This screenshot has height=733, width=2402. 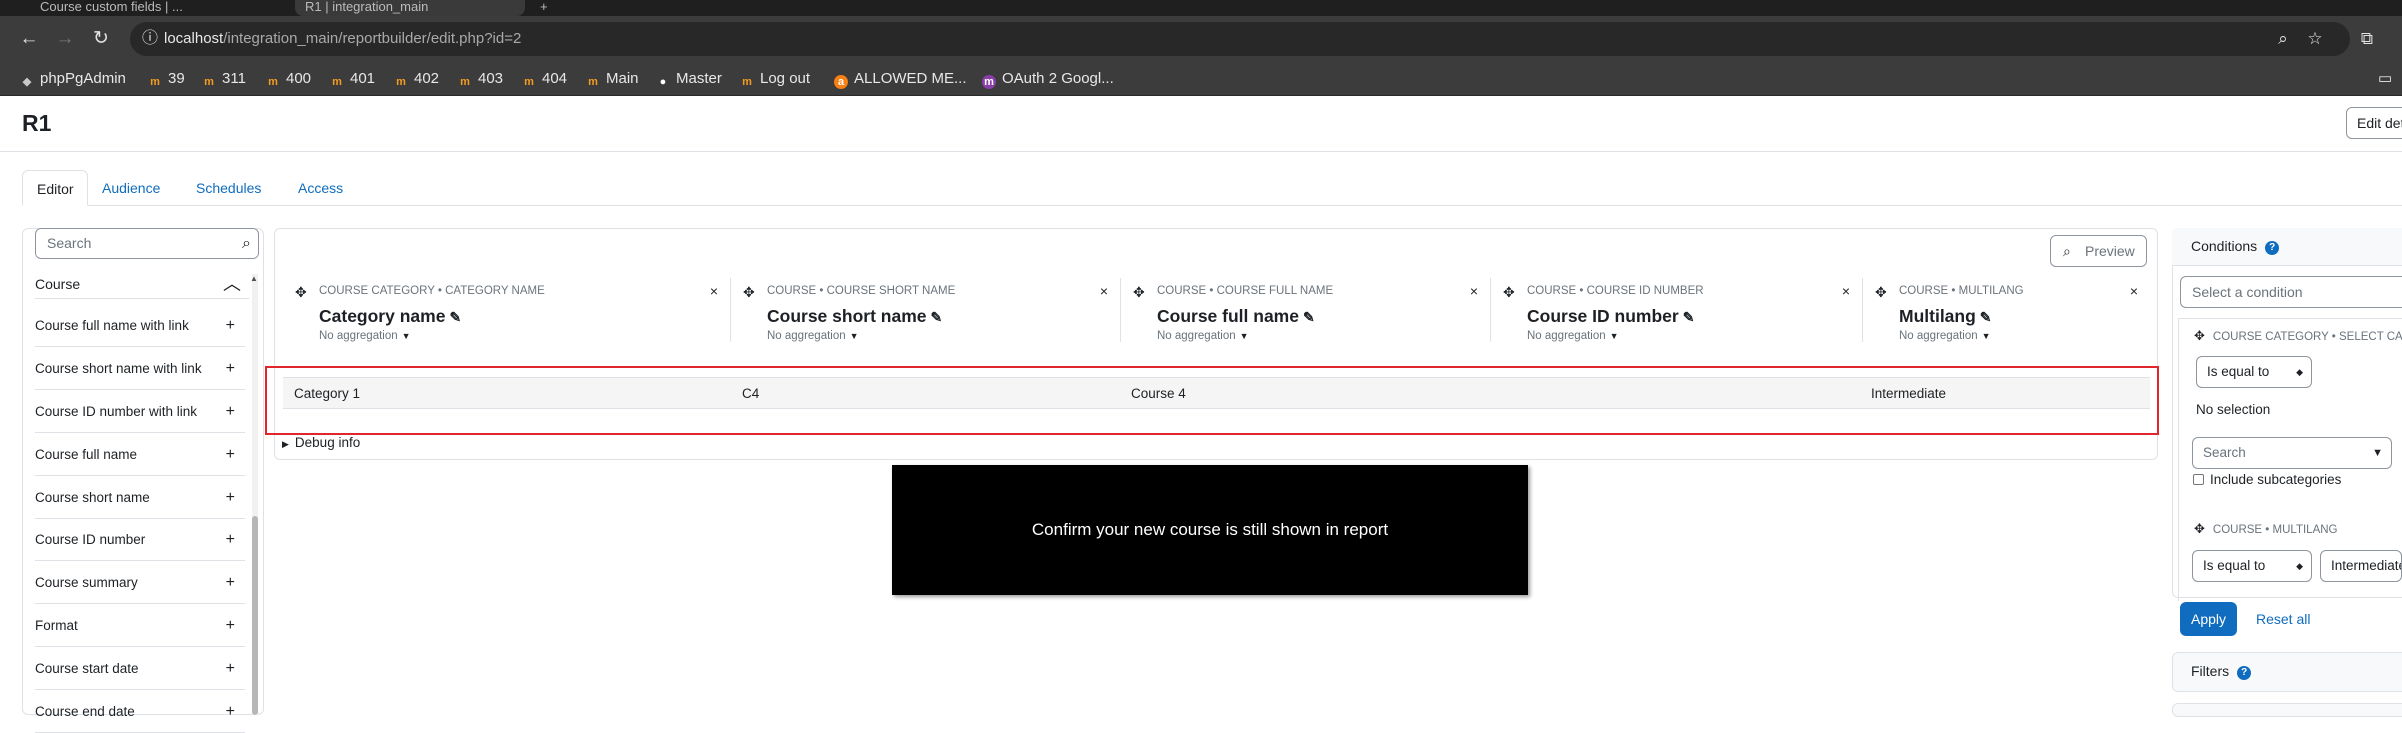 I want to click on bookmark-404: m 404, so click(x=544, y=79).